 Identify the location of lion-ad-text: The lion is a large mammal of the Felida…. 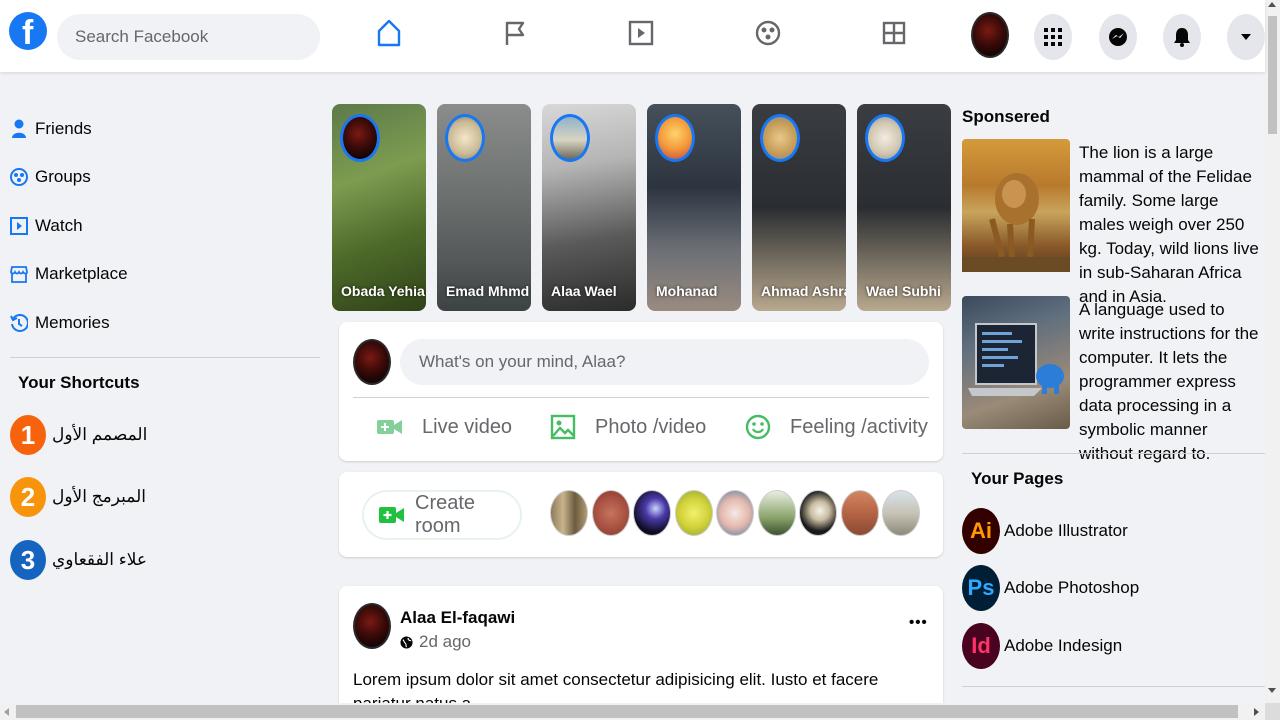
(1171, 225).